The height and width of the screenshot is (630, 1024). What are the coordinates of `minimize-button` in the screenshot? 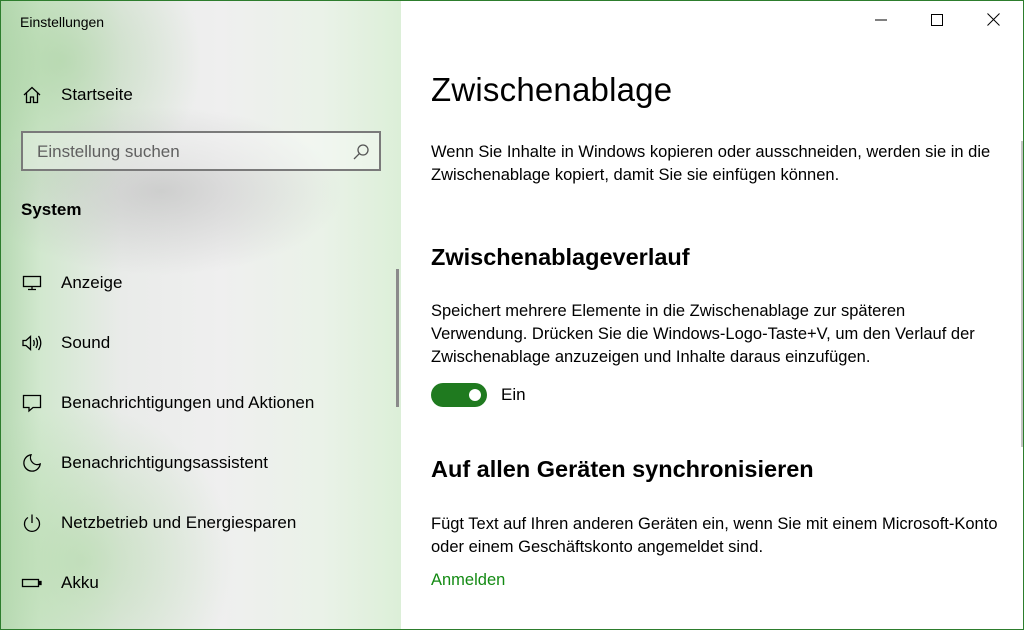 It's located at (881, 22).